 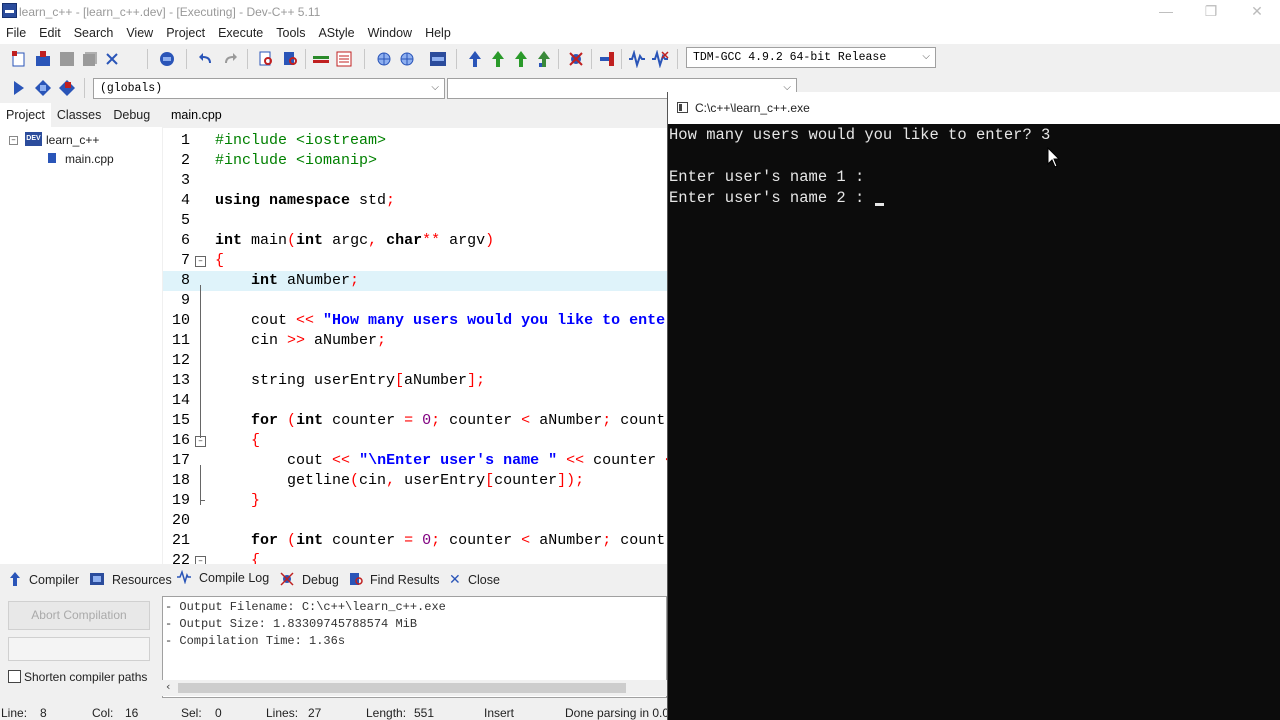 I want to click on redo-icon, so click(x=230, y=59).